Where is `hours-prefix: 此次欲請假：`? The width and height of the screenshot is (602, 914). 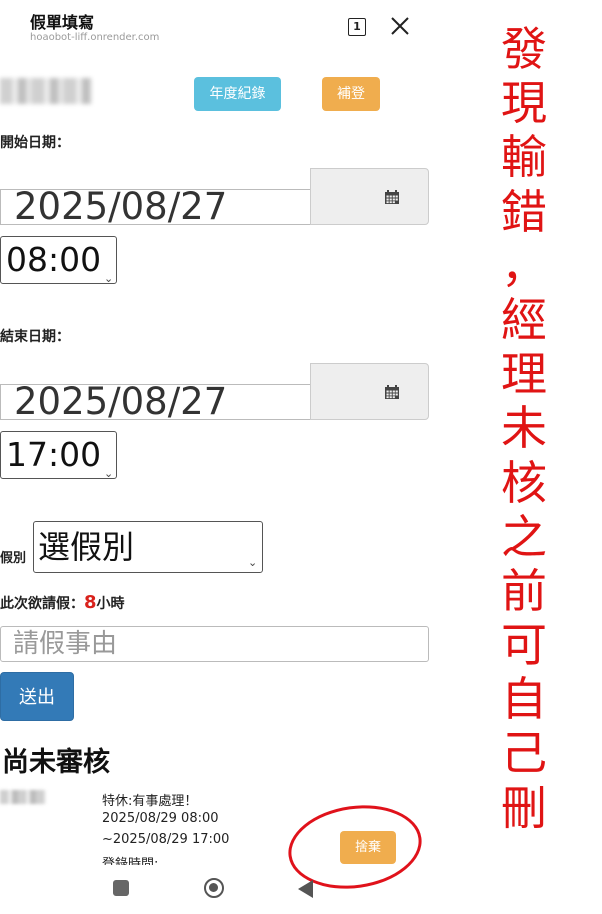
hours-prefix: 此次欲請假： is located at coordinates (42, 604).